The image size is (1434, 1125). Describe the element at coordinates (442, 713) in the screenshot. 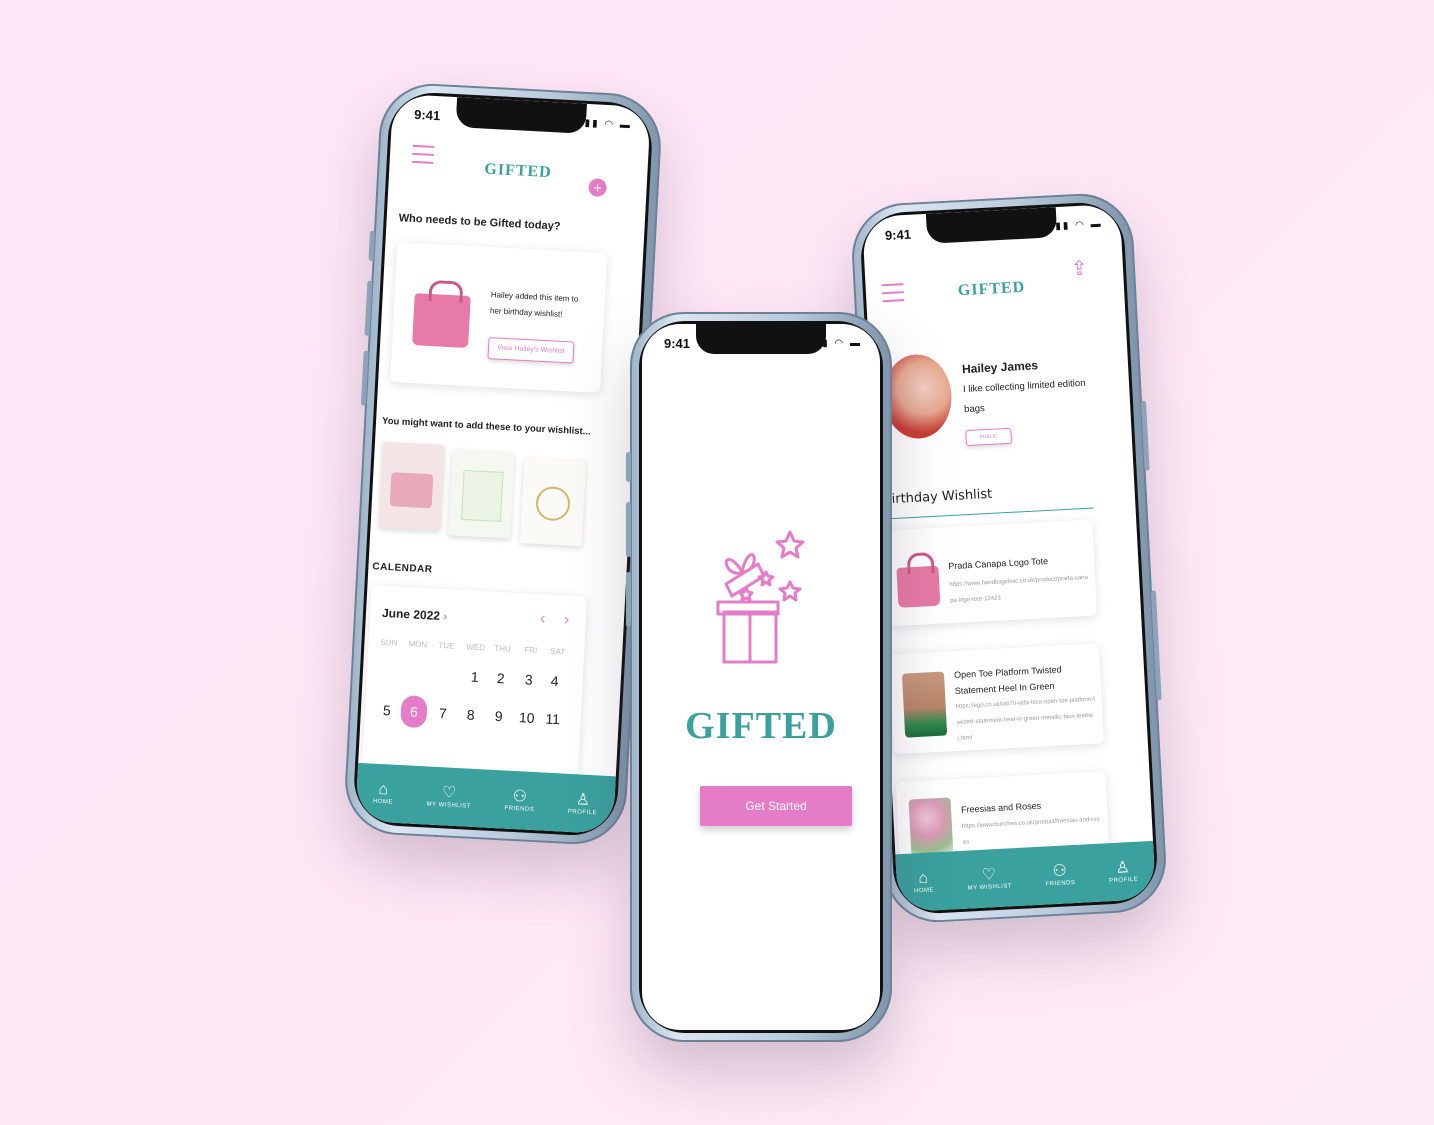

I see `calendar-day: 7` at that location.